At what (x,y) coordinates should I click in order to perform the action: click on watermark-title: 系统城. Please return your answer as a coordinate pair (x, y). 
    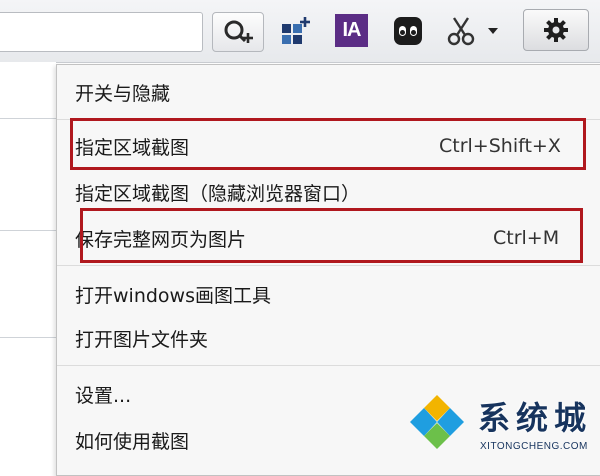
    Looking at the image, I should click on (535, 418).